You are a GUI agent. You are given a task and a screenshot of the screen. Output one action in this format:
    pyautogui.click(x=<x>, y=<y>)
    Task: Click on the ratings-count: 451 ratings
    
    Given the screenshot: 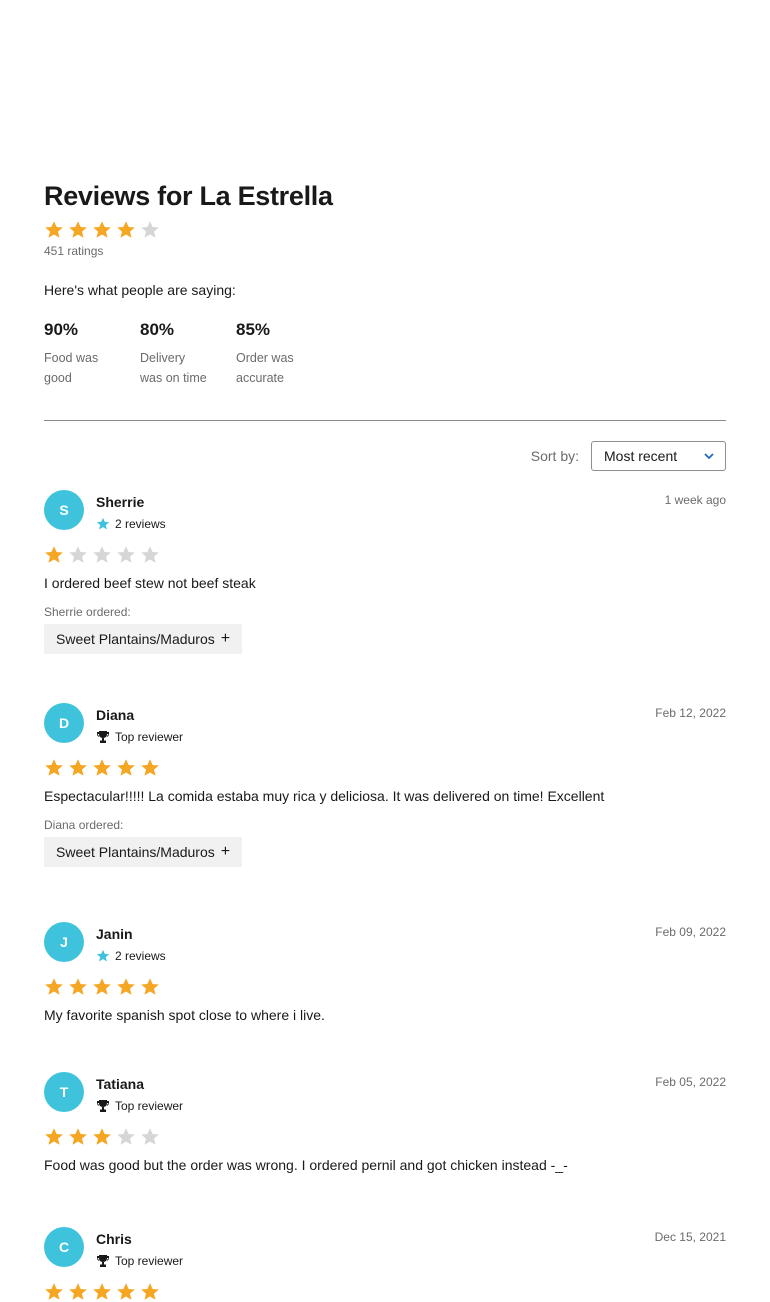 What is the action you would take?
    pyautogui.click(x=74, y=251)
    